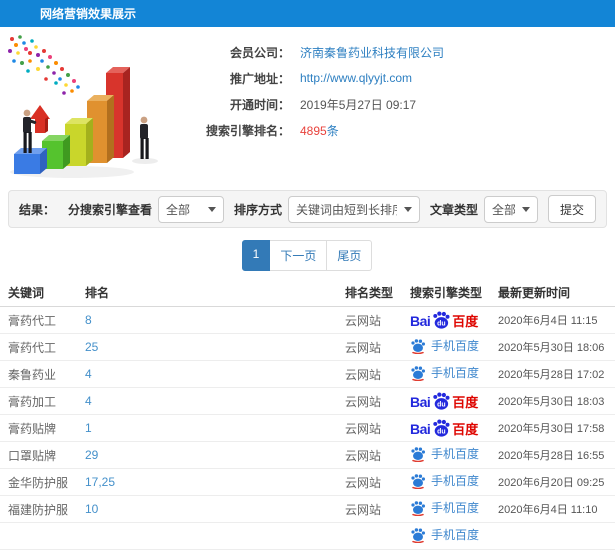 The image size is (615, 550). I want to click on update-time-cell: 2020年5月30日 18:03, so click(551, 402).